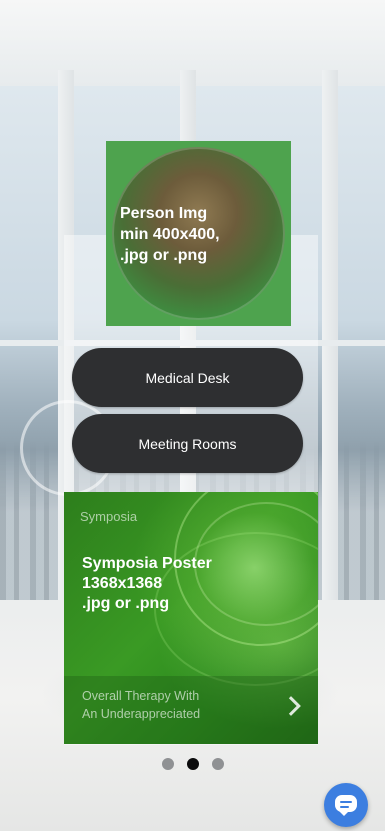 The height and width of the screenshot is (831, 385). I want to click on person-image-label: Person Img min 400x400, .jpg or .png, so click(170, 234).